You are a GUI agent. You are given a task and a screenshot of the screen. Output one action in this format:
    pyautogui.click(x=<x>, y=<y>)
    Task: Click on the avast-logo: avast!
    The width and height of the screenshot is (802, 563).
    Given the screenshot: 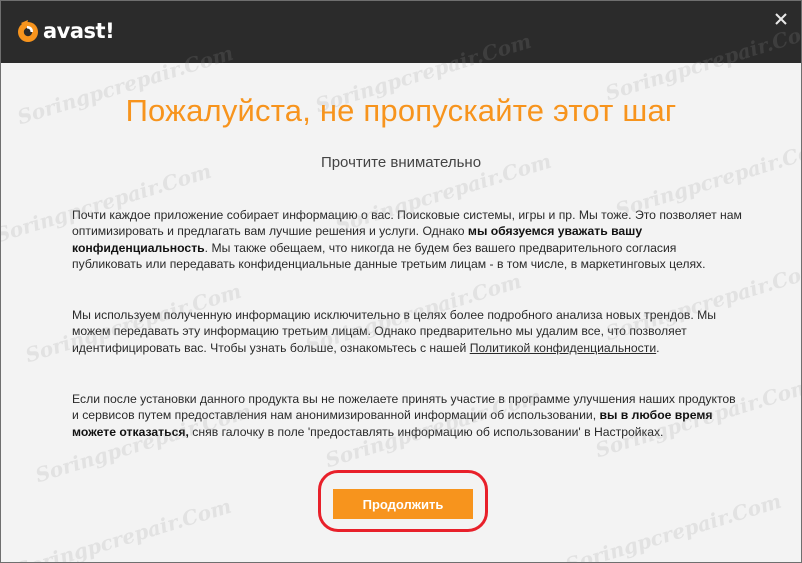 What is the action you would take?
    pyautogui.click(x=65, y=31)
    